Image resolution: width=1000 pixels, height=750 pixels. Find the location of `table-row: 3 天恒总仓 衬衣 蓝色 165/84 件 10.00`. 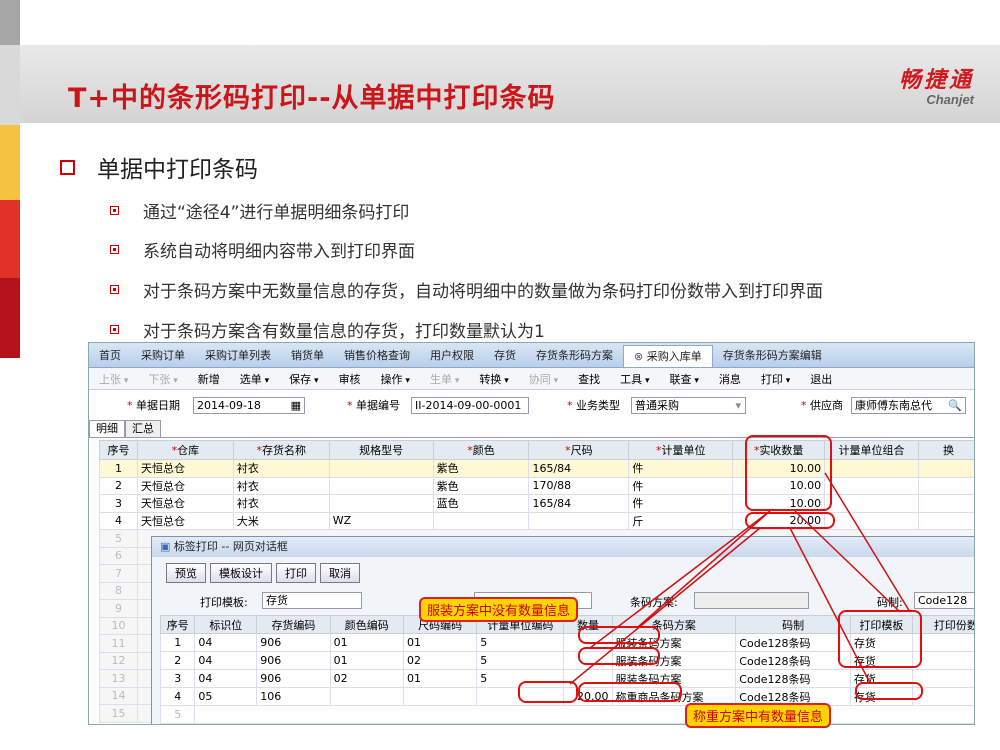

table-row: 3 天恒总仓 衬衣 蓝色 165/84 件 10.00 is located at coordinates (536, 503).